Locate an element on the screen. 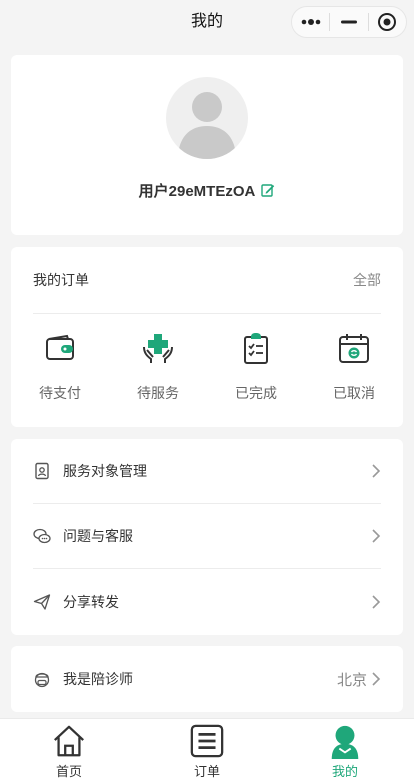 The height and width of the screenshot is (780, 414). user-icon is located at coordinates (345, 742).